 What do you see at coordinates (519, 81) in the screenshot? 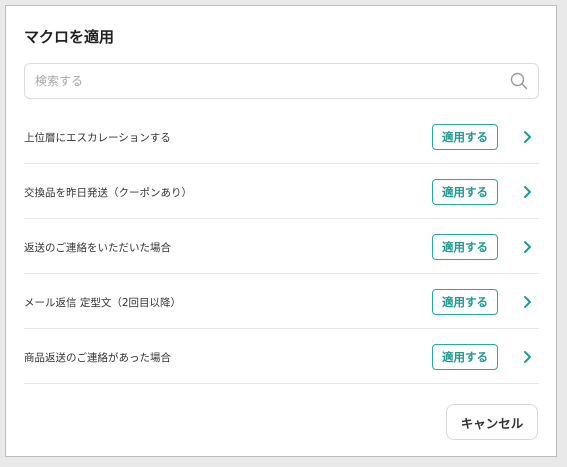
I see `search-icon` at bounding box center [519, 81].